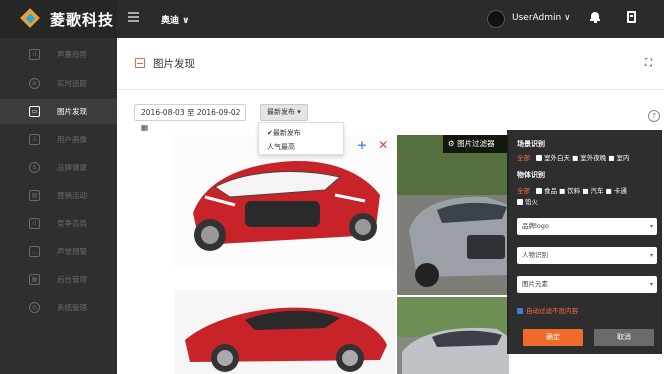 The height and width of the screenshot is (374, 664). What do you see at coordinates (332, 19) in the screenshot?
I see `top-bar: 菱歌科技 奥迪 ∨ UserAdmin ∨` at bounding box center [332, 19].